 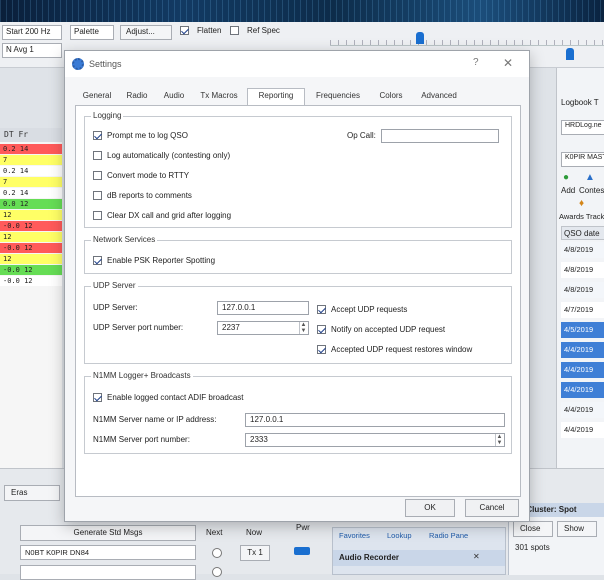 What do you see at coordinates (217, 572) in the screenshot?
I see `next-radio-tx2` at bounding box center [217, 572].